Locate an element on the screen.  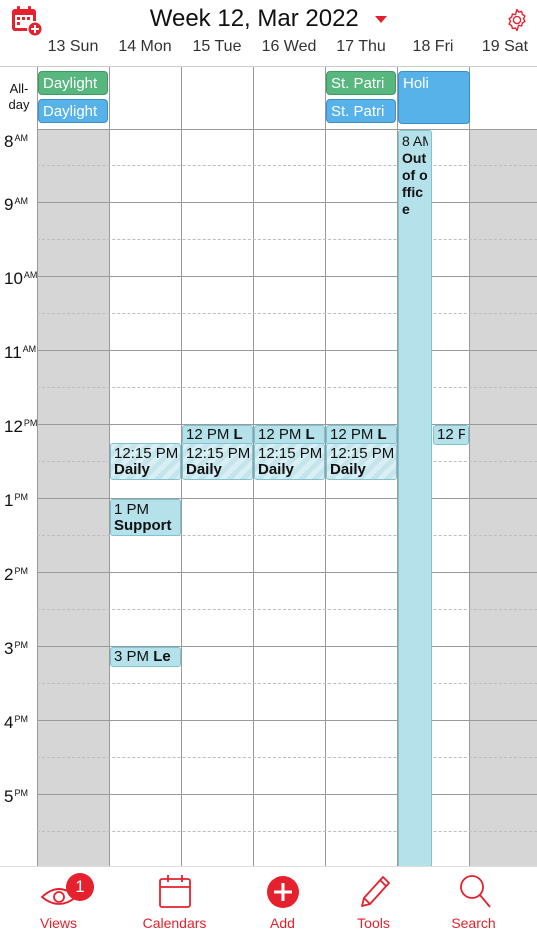
weekend-column-sat is located at coordinates (503, 467).